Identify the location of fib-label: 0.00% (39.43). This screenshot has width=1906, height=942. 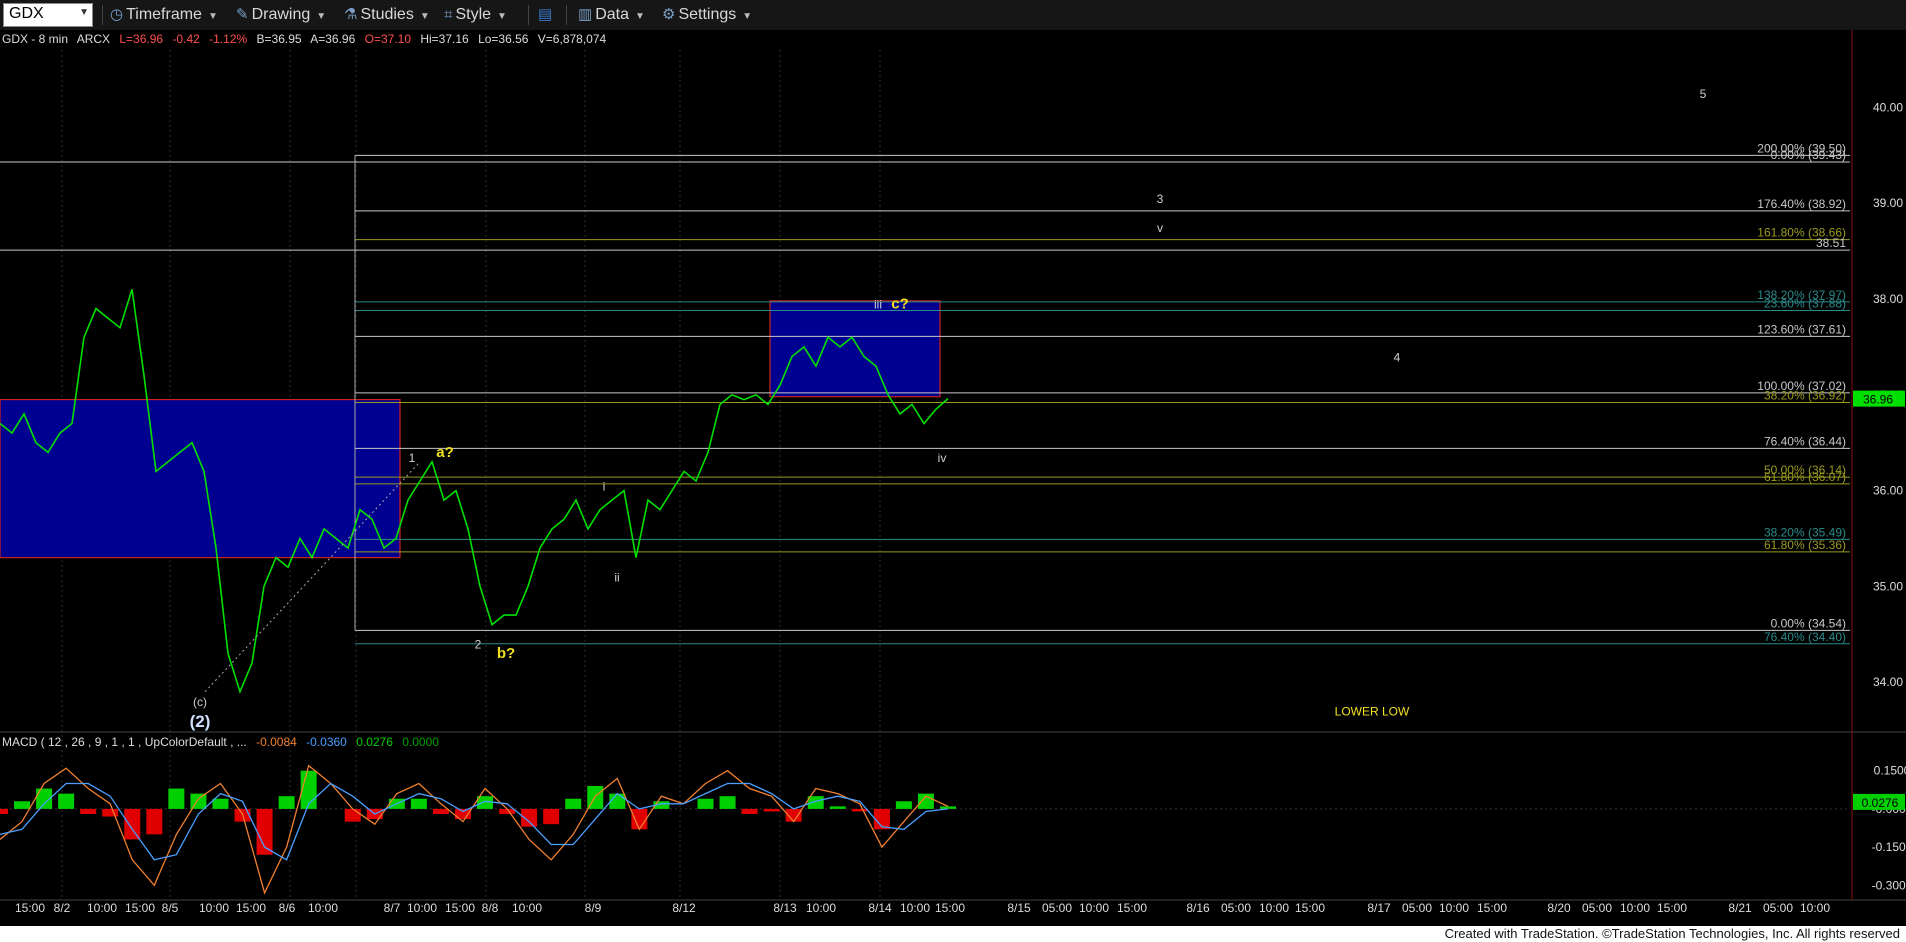
(1808, 155).